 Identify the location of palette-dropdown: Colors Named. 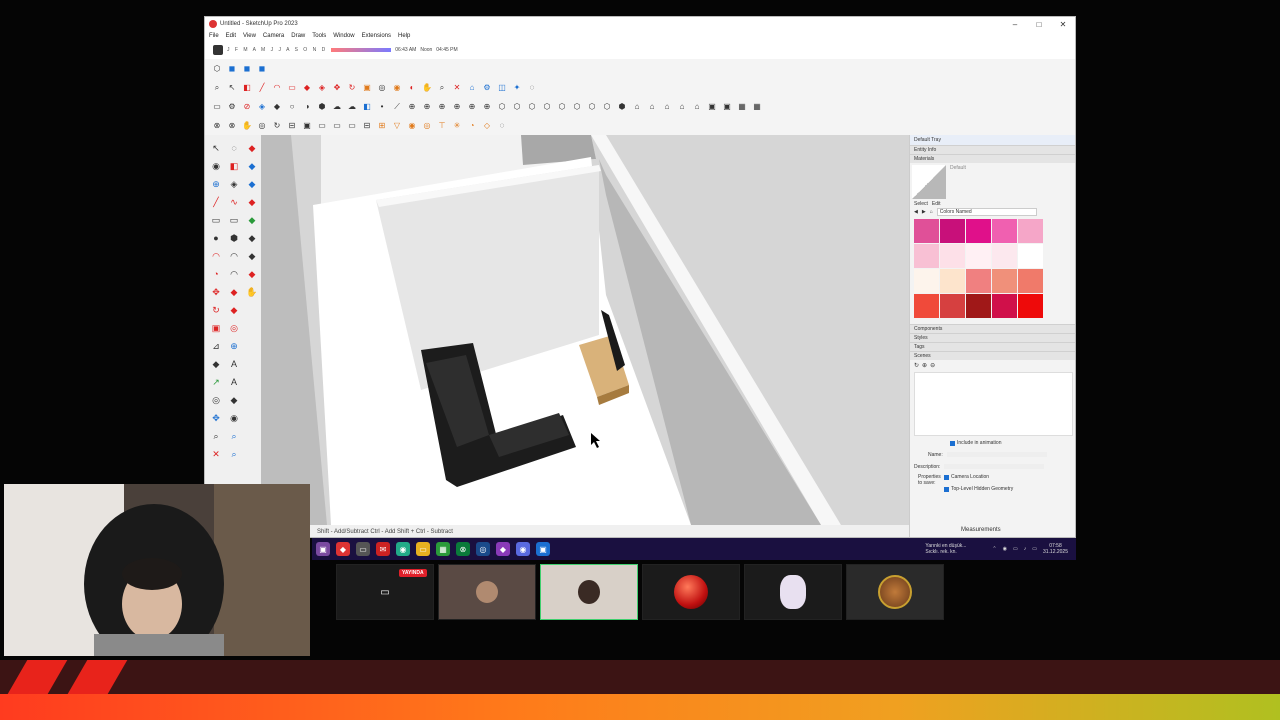
(986, 212).